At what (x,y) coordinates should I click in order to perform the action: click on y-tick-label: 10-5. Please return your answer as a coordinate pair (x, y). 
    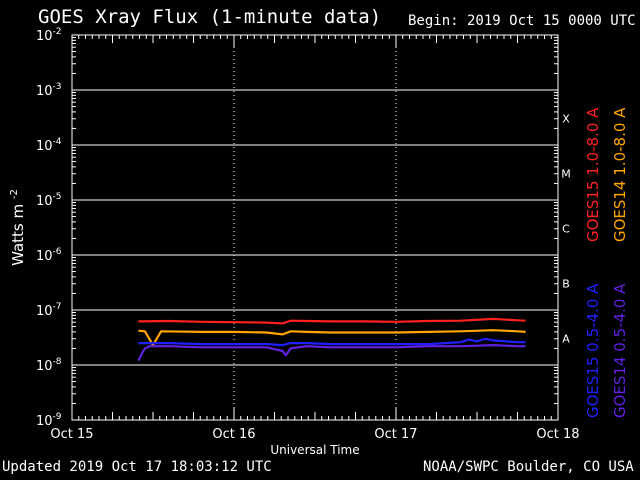
    Looking at the image, I should click on (49, 200).